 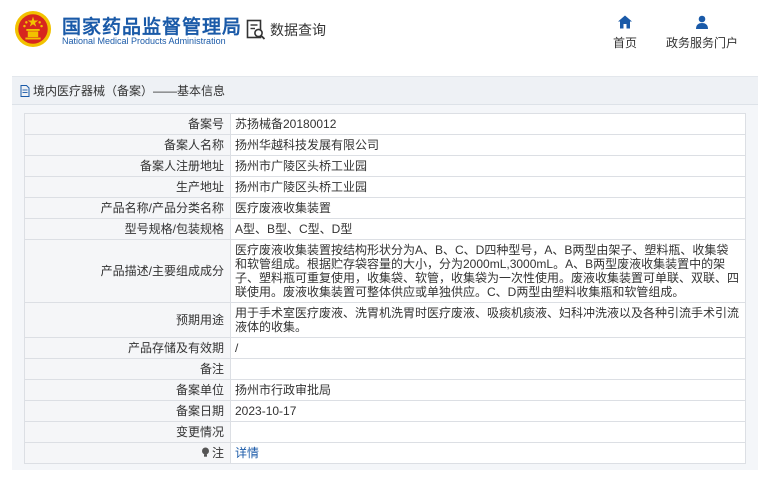 I want to click on data-query-icon, so click(x=256, y=29).